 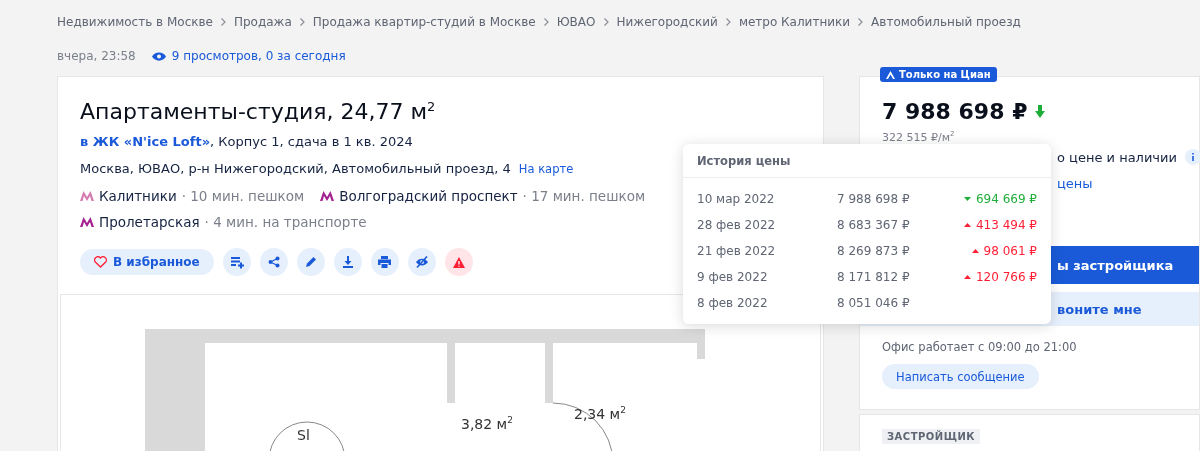 What do you see at coordinates (737, 251) in the screenshot?
I see `history-date: 21 фев 2022` at bounding box center [737, 251].